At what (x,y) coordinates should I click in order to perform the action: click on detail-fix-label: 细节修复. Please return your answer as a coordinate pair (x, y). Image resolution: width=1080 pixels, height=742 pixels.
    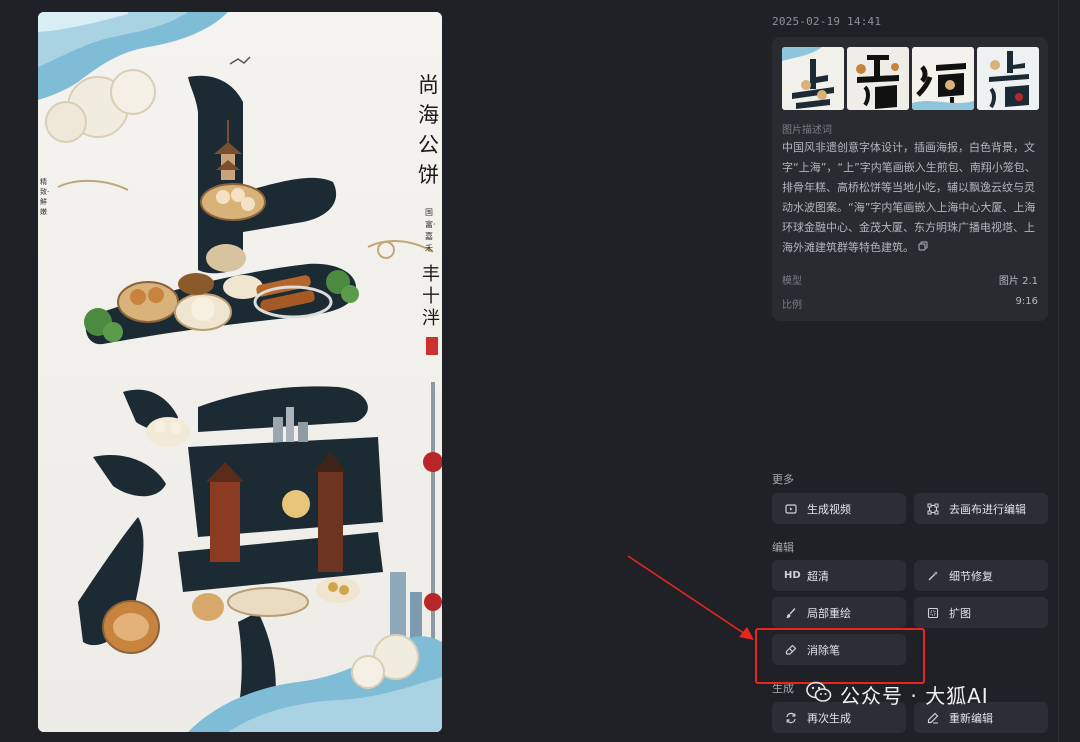
    Looking at the image, I should click on (971, 576).